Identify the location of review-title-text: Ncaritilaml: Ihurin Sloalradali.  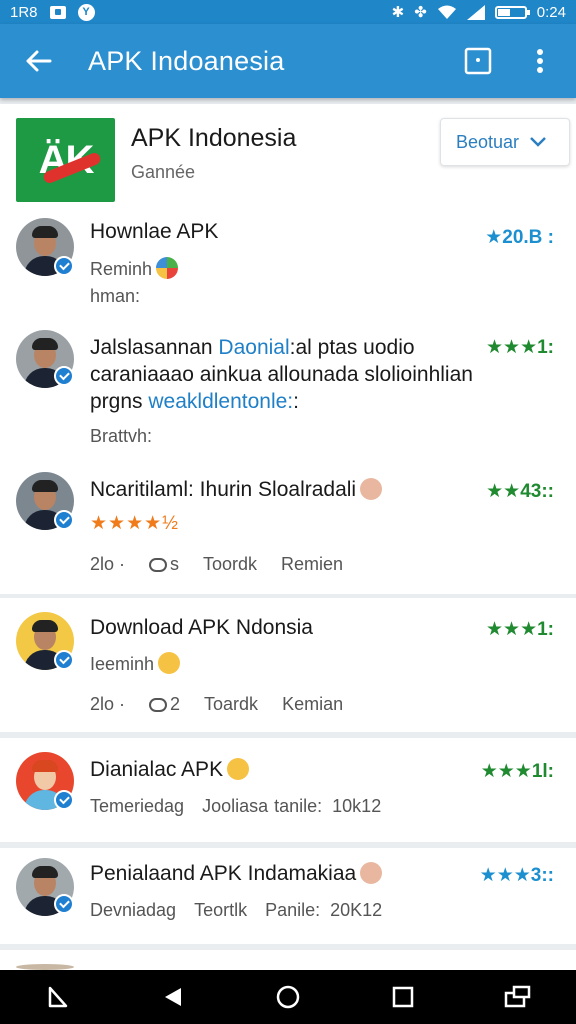
(223, 489).